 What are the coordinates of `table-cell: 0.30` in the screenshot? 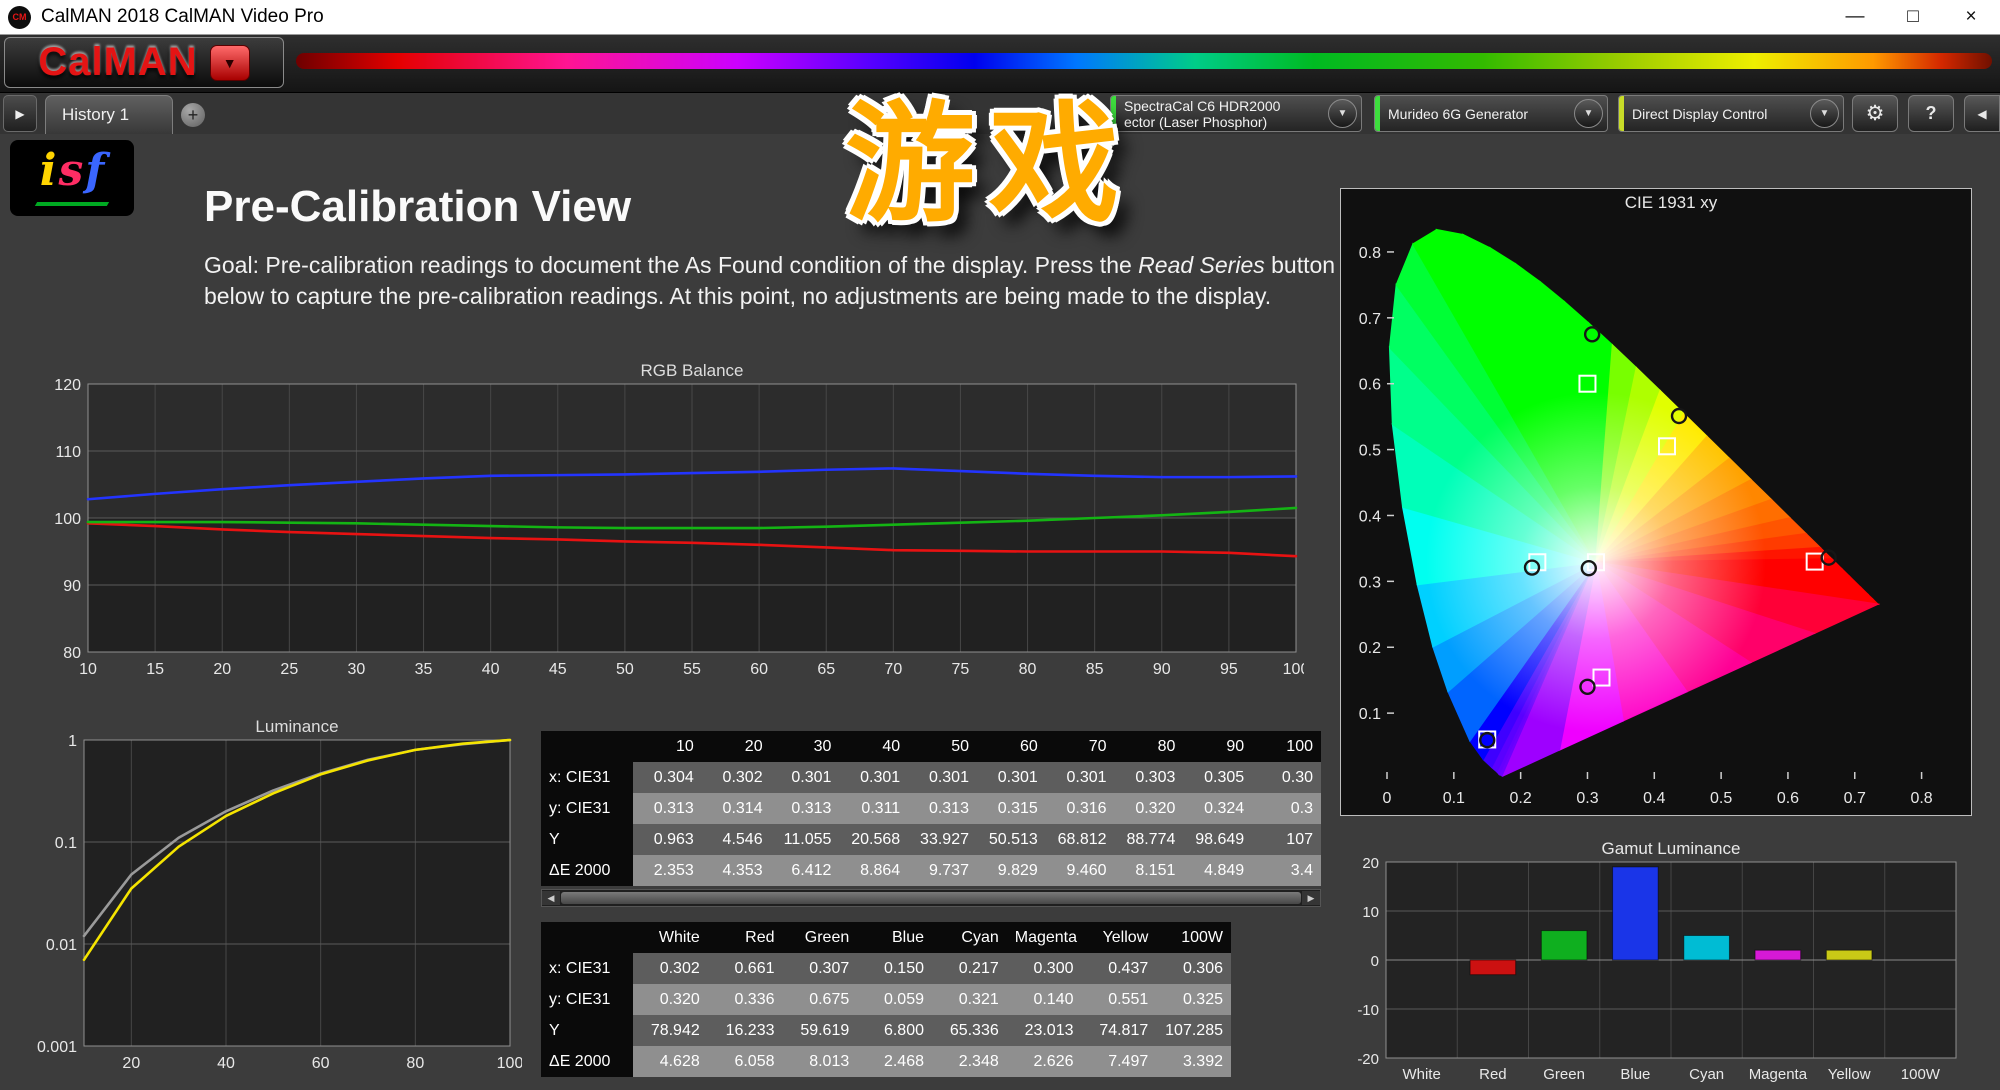 It's located at (1286, 777).